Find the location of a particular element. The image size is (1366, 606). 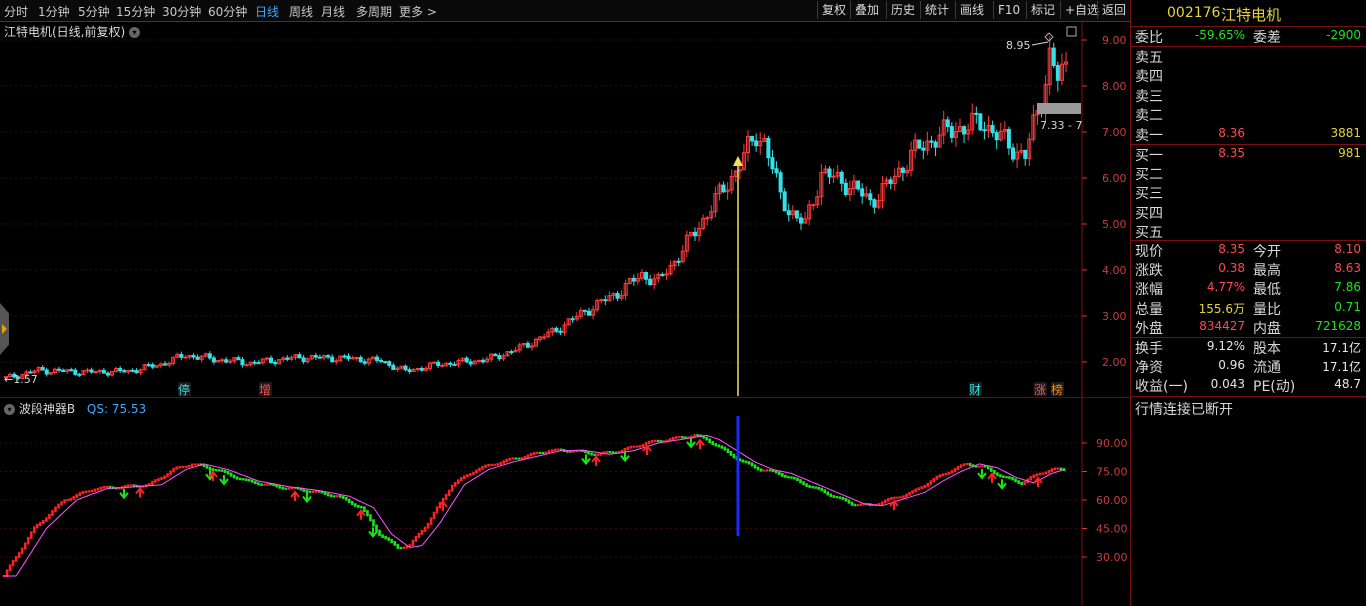

window-toggle-icon is located at coordinates (1071, 31).